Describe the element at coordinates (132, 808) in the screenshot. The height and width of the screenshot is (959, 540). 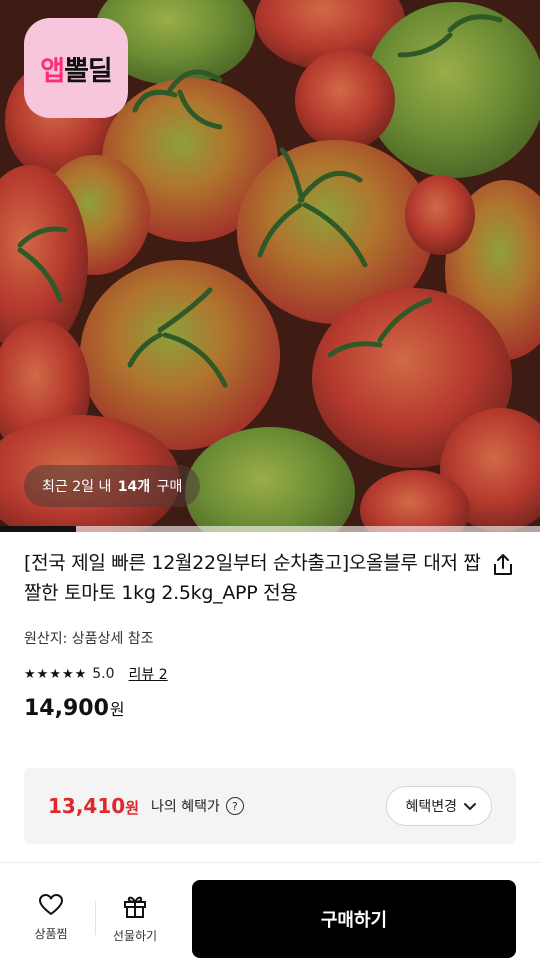
I see `benefit-price-unit: 원` at that location.